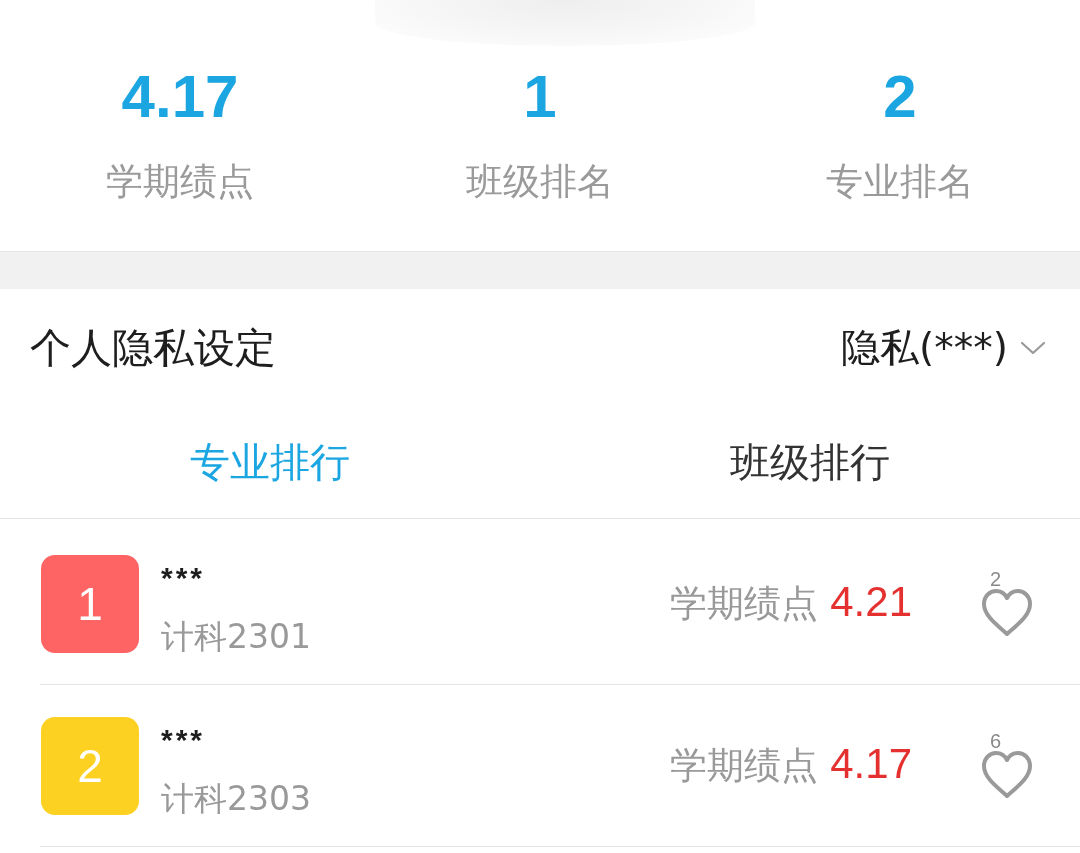 The height and width of the screenshot is (853, 1080). Describe the element at coordinates (871, 764) in the screenshot. I see `gpa-value: 4.17` at that location.